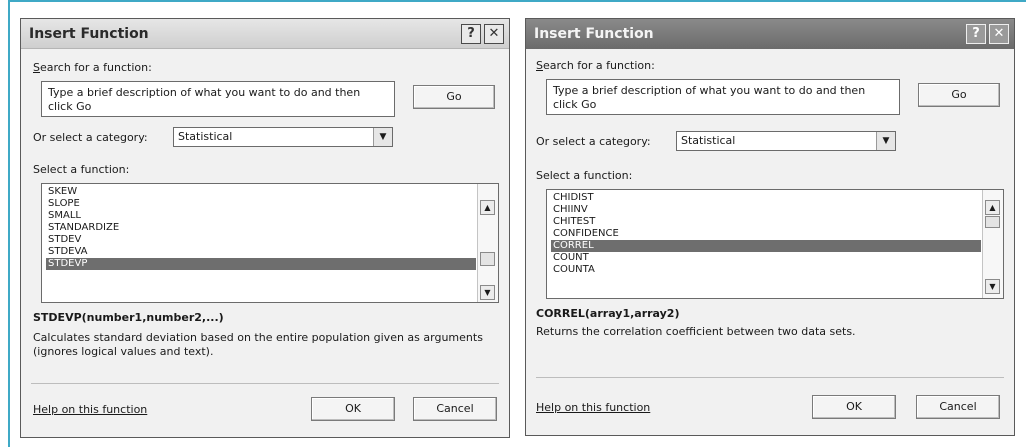 This screenshot has width=1026, height=447. I want to click on list-item: SMALL, so click(261, 216).